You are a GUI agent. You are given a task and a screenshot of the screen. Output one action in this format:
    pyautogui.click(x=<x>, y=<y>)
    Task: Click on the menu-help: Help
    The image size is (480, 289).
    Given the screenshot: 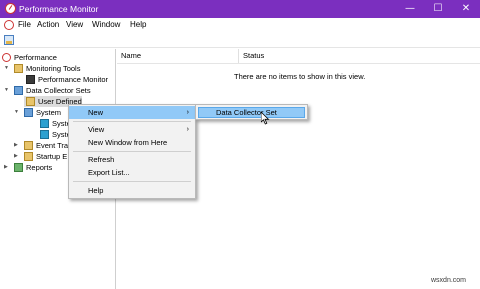 What is the action you would take?
    pyautogui.click(x=138, y=24)
    